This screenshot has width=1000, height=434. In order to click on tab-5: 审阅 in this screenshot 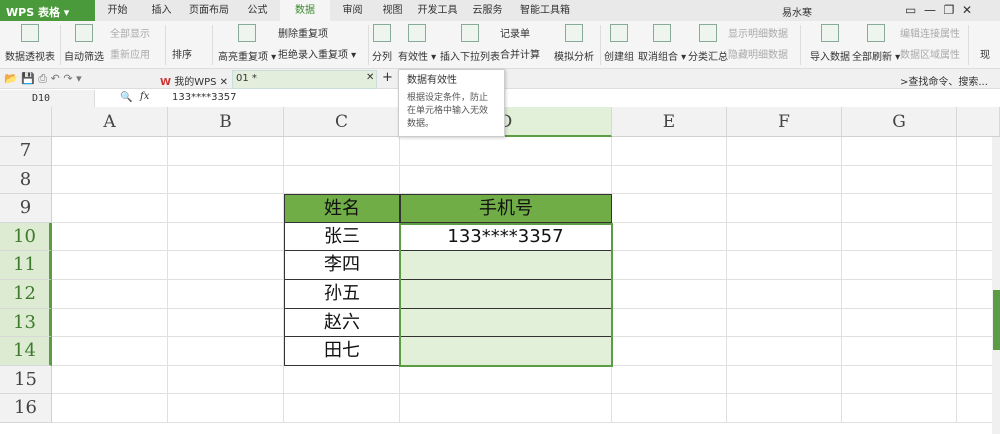, I will do `click(352, 10)`.